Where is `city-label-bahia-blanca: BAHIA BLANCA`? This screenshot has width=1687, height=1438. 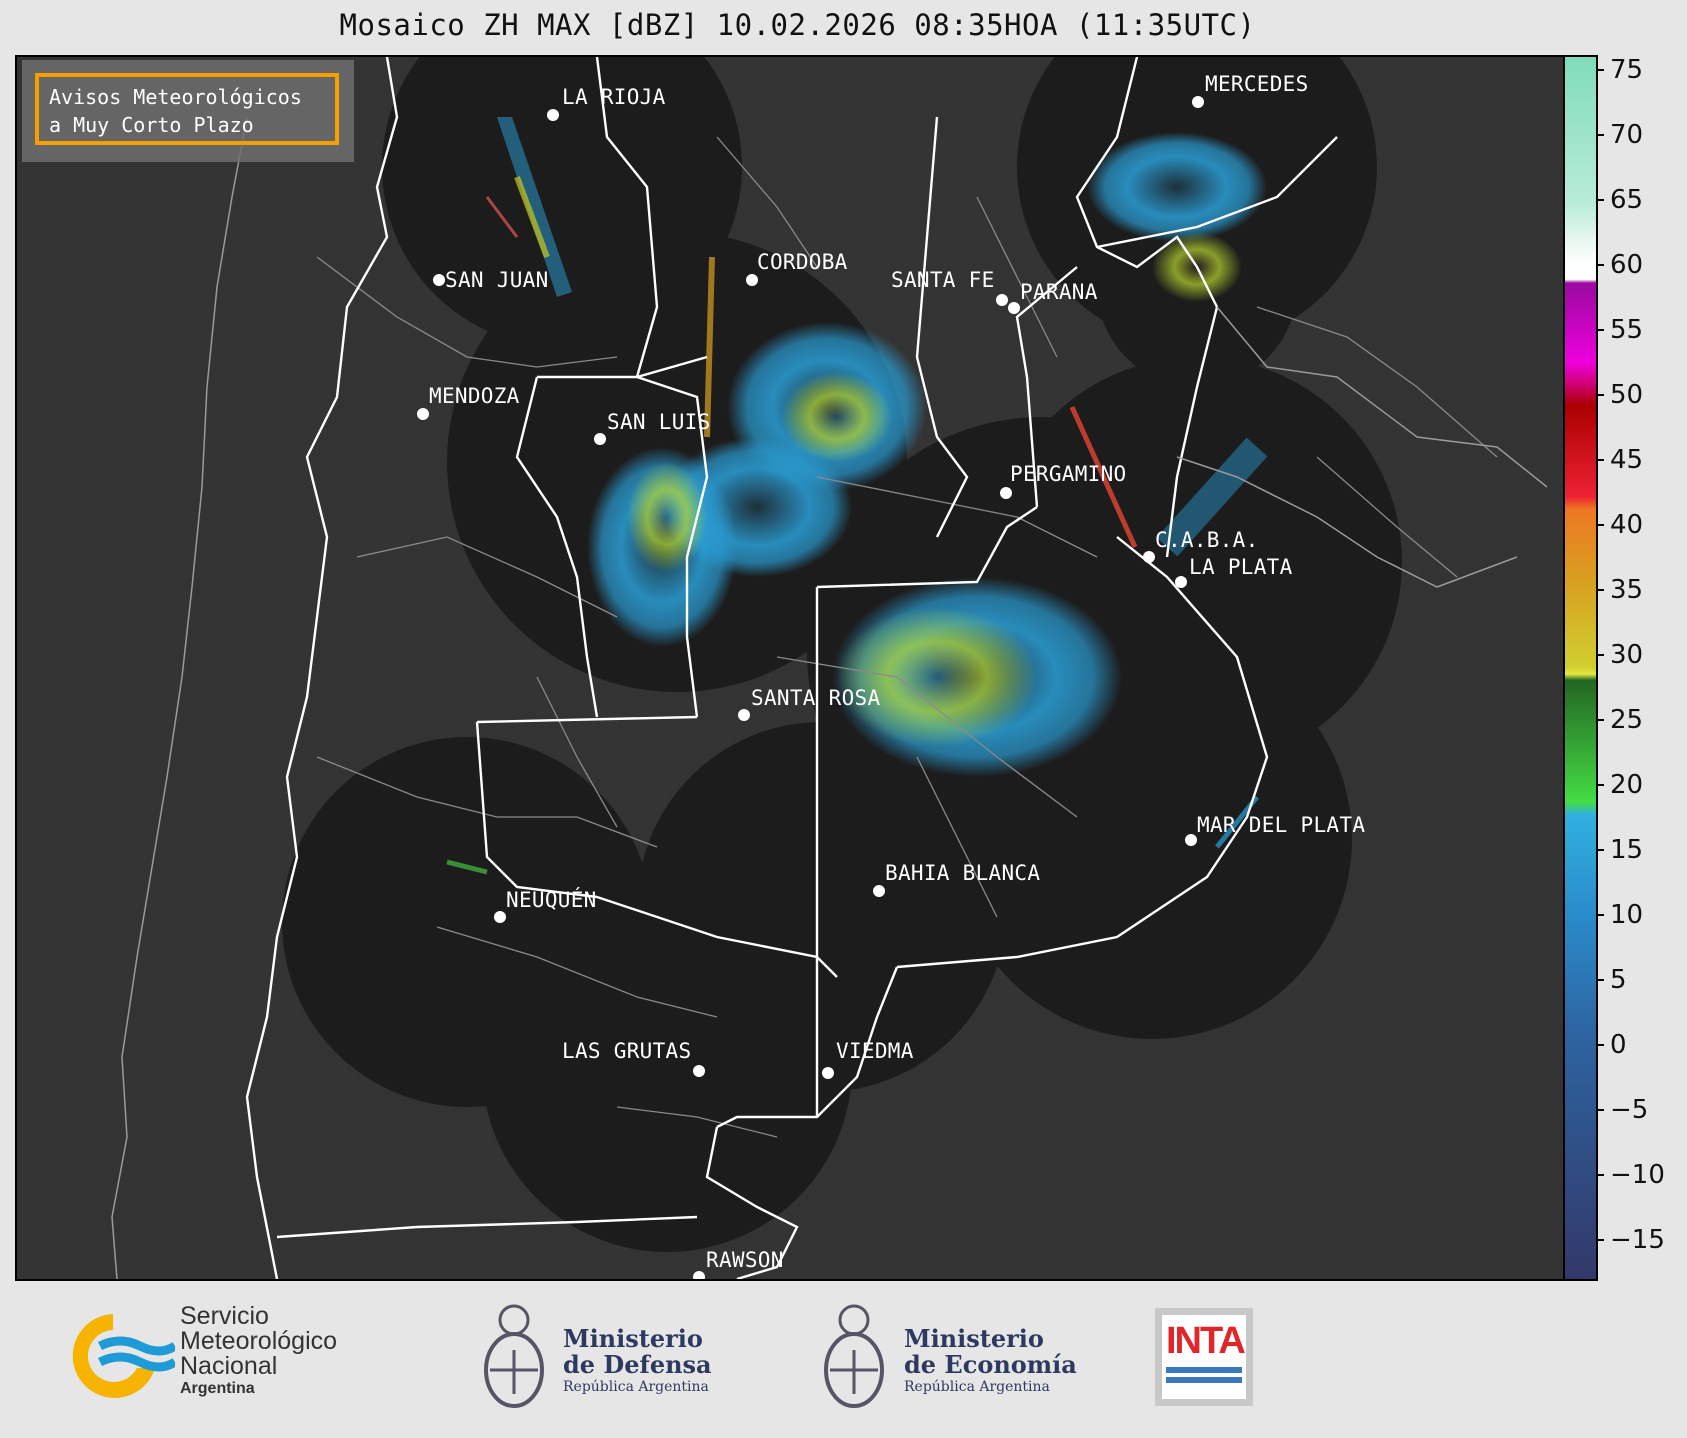
city-label-bahia-blanca: BAHIA BLANCA is located at coordinates (963, 873).